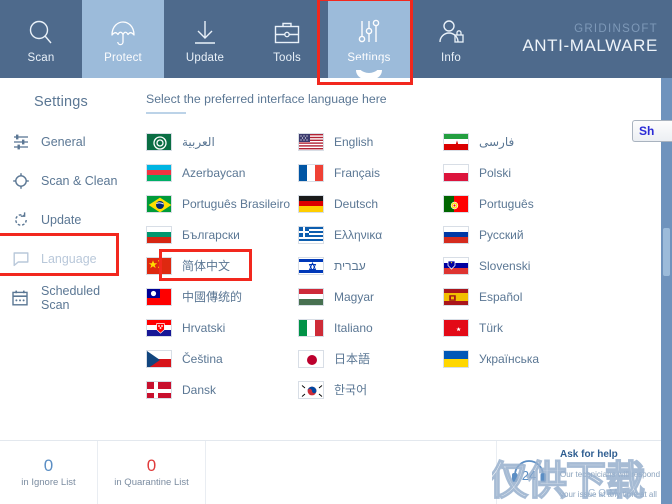  What do you see at coordinates (70, 297) in the screenshot?
I see `sidebar-item-label: Scheduled Scan` at bounding box center [70, 297].